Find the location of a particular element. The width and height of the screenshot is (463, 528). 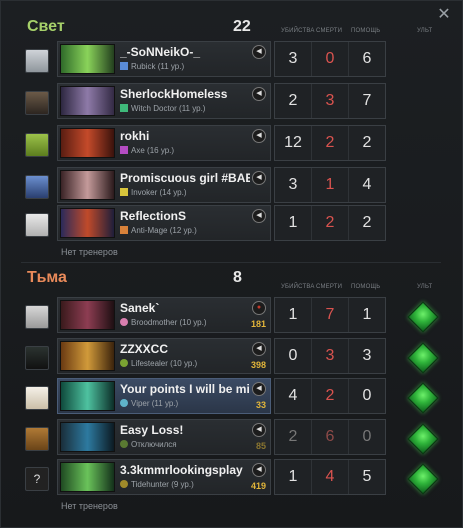

radiant-col-deaths: Смерти is located at coordinates (329, 31).